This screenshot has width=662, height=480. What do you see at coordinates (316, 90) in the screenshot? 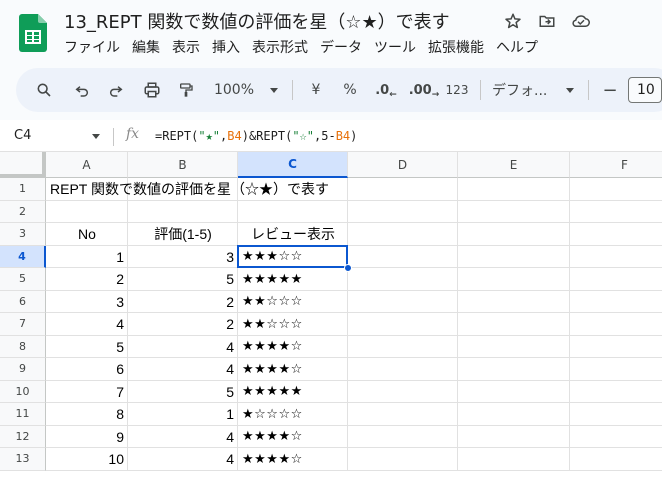
I see `currency-format-button: ¥` at bounding box center [316, 90].